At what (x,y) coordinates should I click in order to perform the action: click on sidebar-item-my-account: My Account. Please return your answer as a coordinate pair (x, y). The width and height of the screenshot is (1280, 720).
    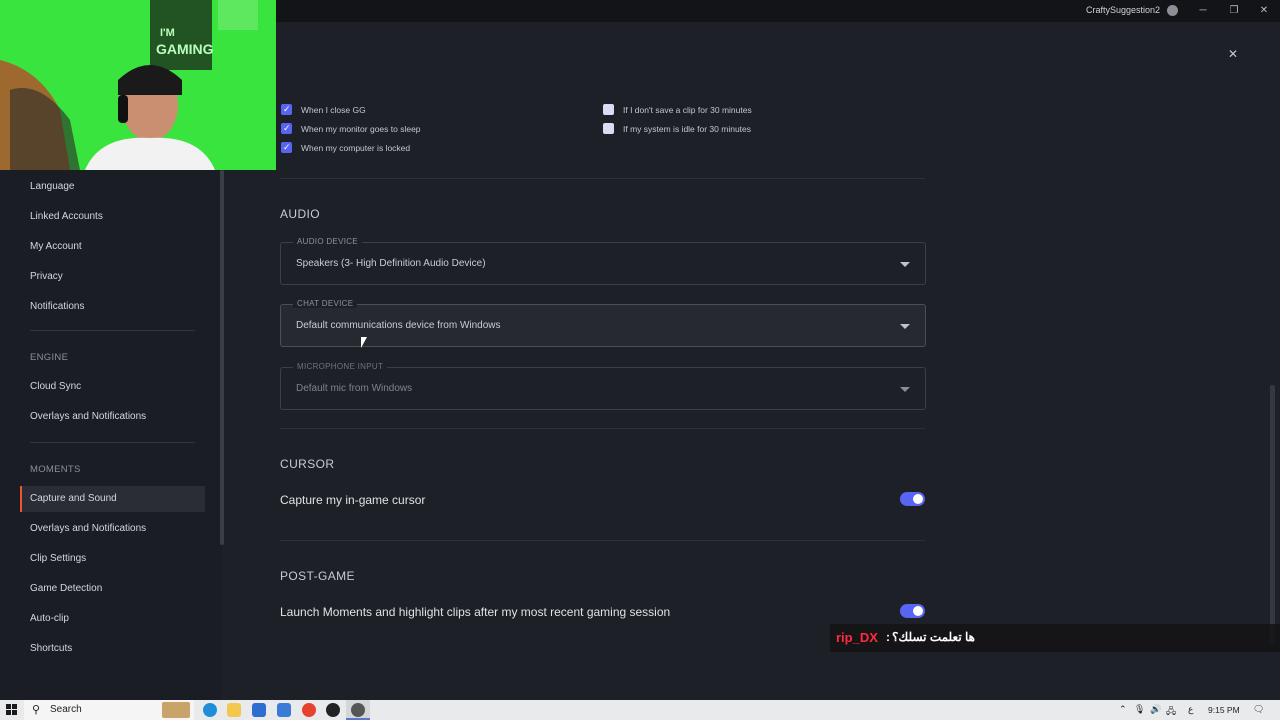
    Looking at the image, I should click on (112, 247).